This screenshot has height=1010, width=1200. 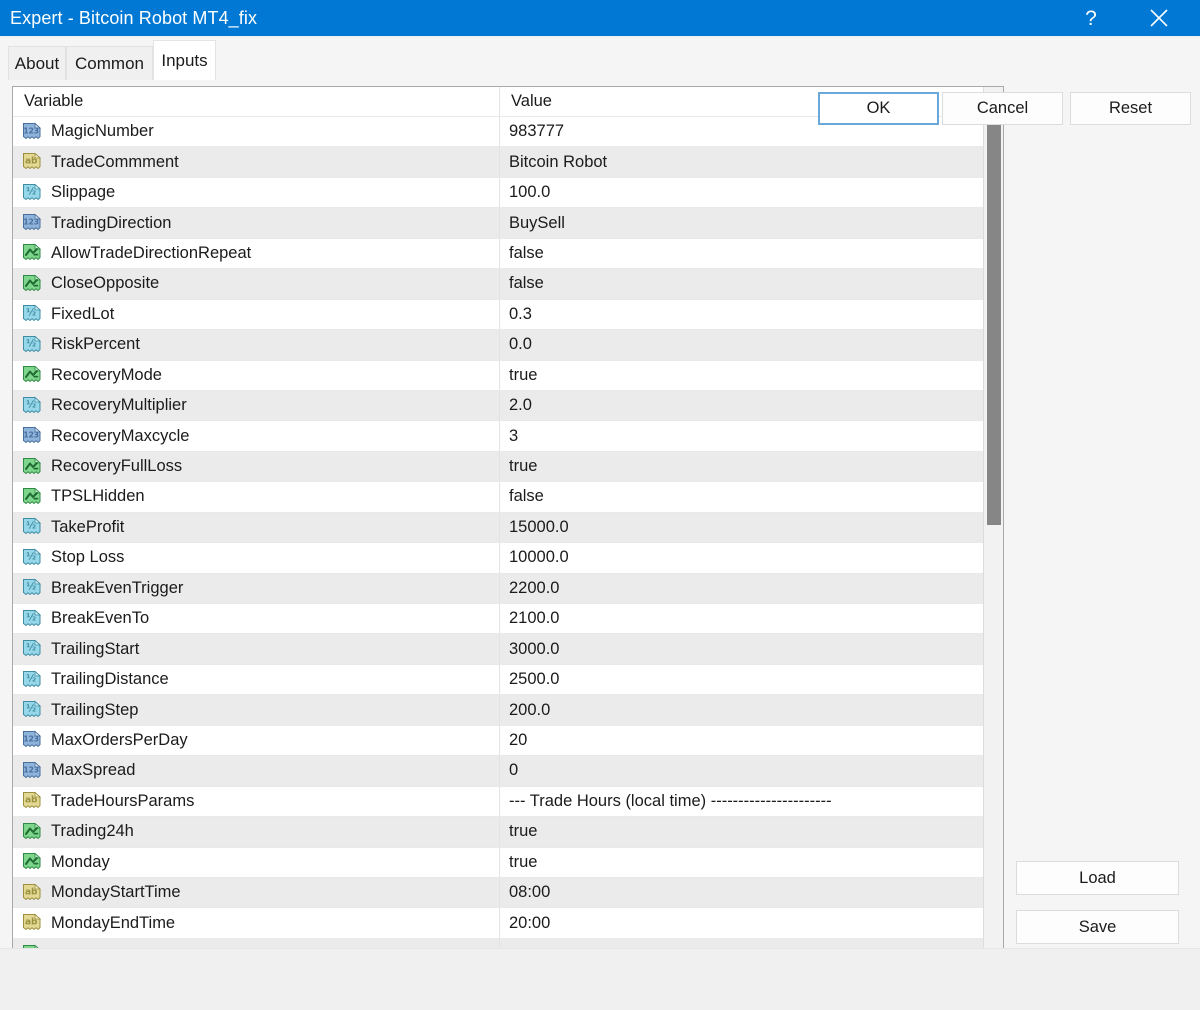 I want to click on cell-value: 20, so click(x=742, y=740).